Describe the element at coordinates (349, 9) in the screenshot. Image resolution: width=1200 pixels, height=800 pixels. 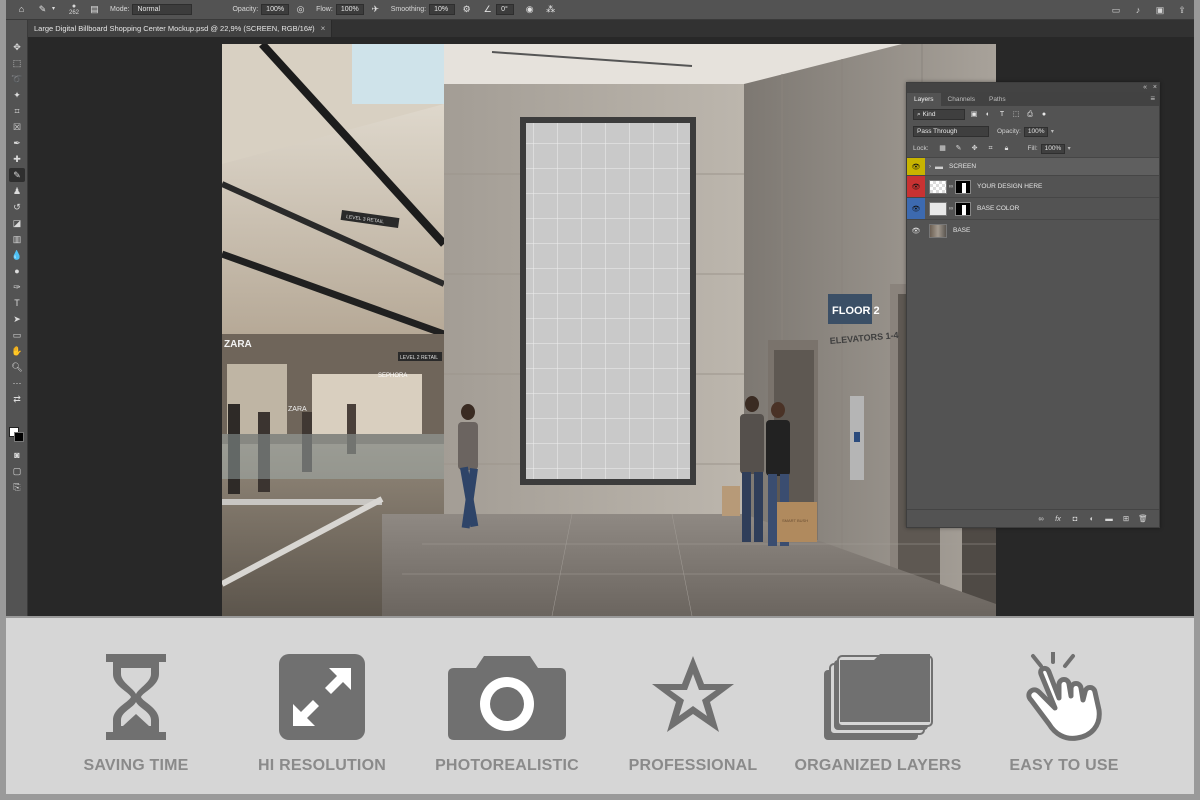
I see `flow-field: 100%` at that location.